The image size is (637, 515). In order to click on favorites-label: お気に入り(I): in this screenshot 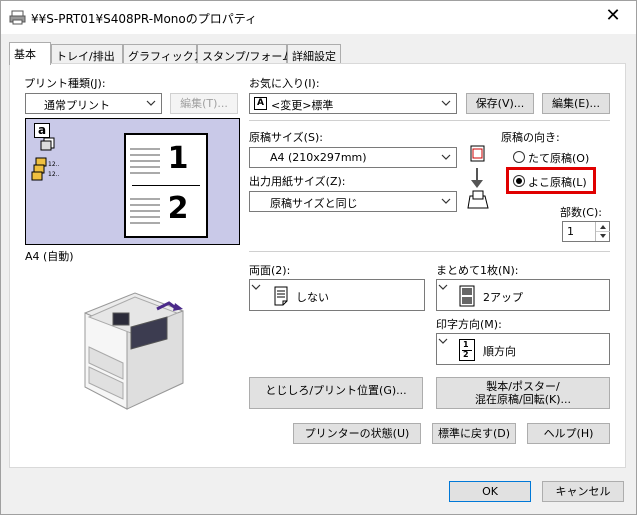, I will do `click(284, 83)`.